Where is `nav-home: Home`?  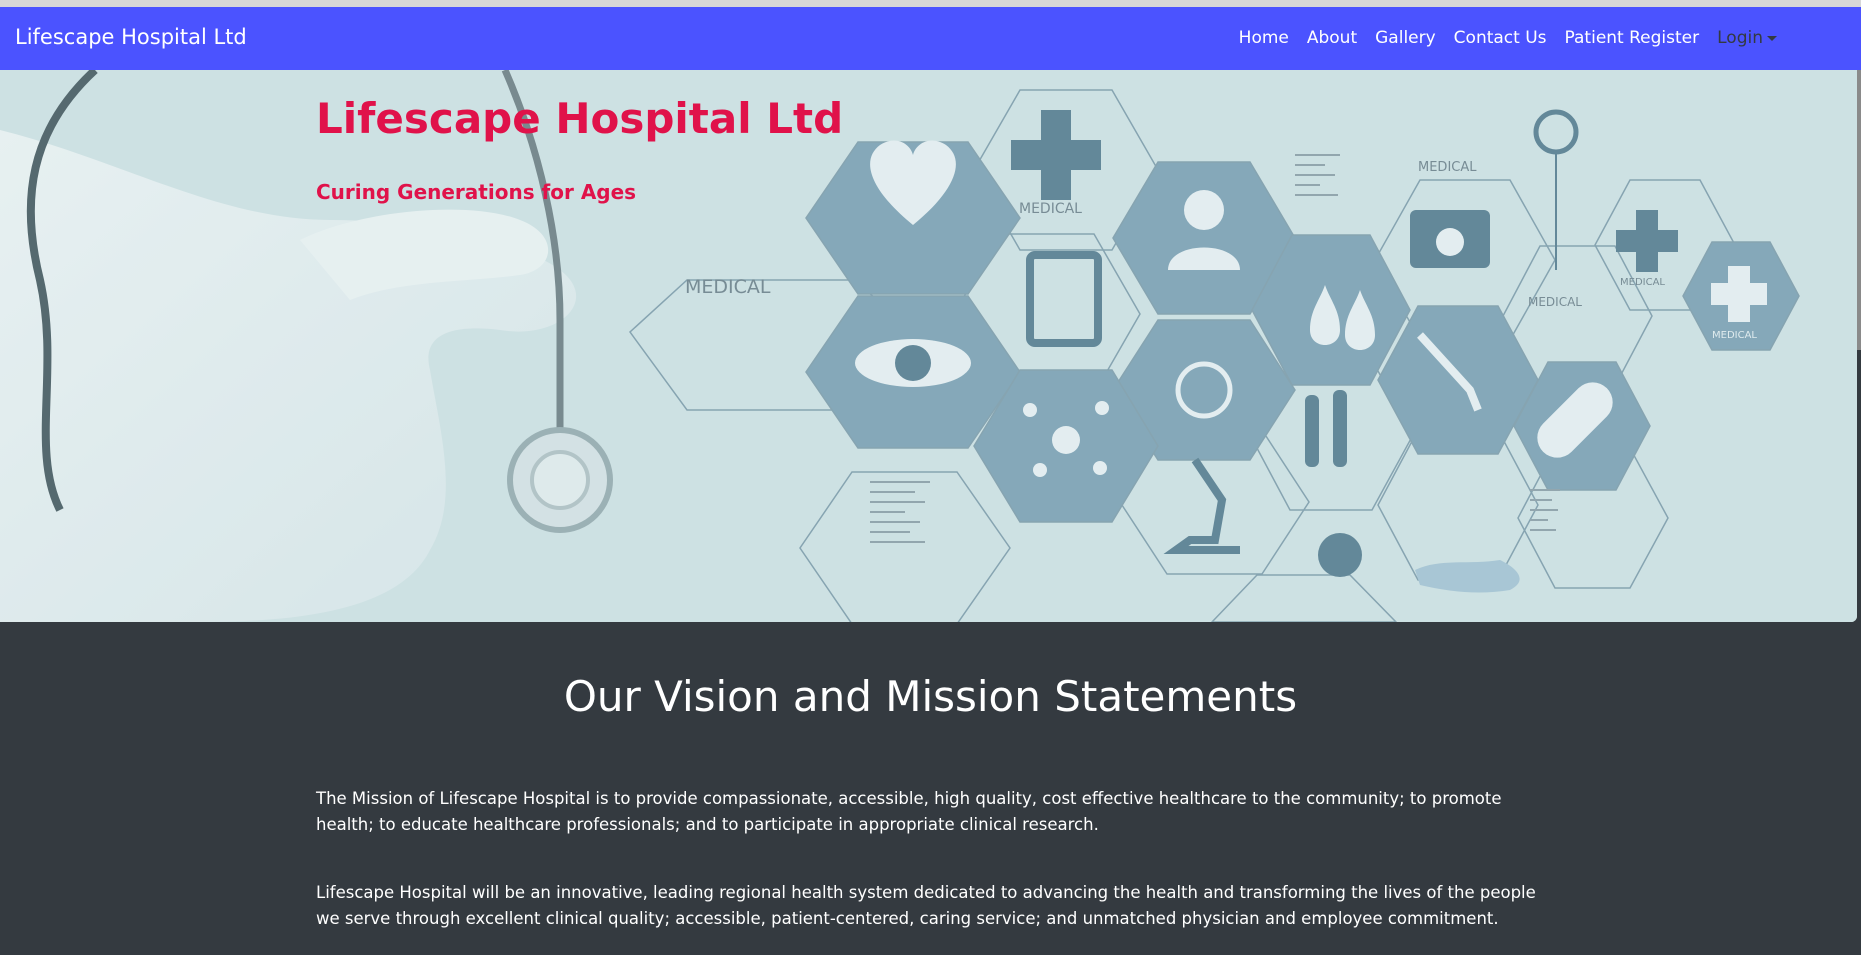
nav-home: Home is located at coordinates (1264, 38).